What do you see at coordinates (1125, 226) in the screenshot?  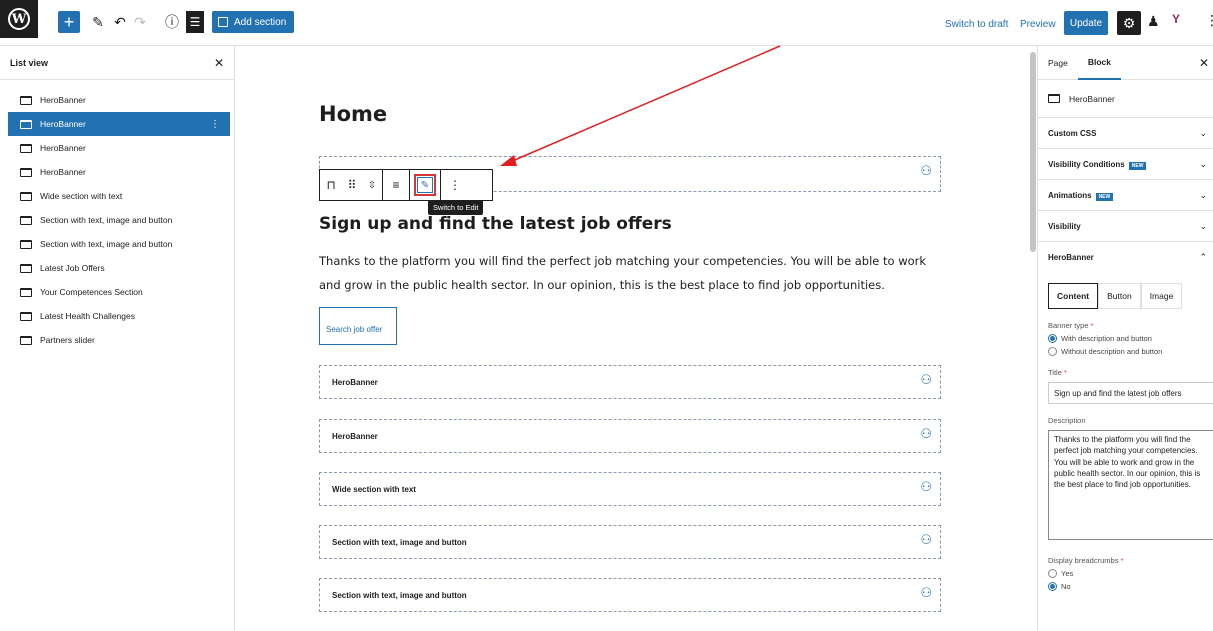 I see `panel-visibility: Visibility ⌄` at bounding box center [1125, 226].